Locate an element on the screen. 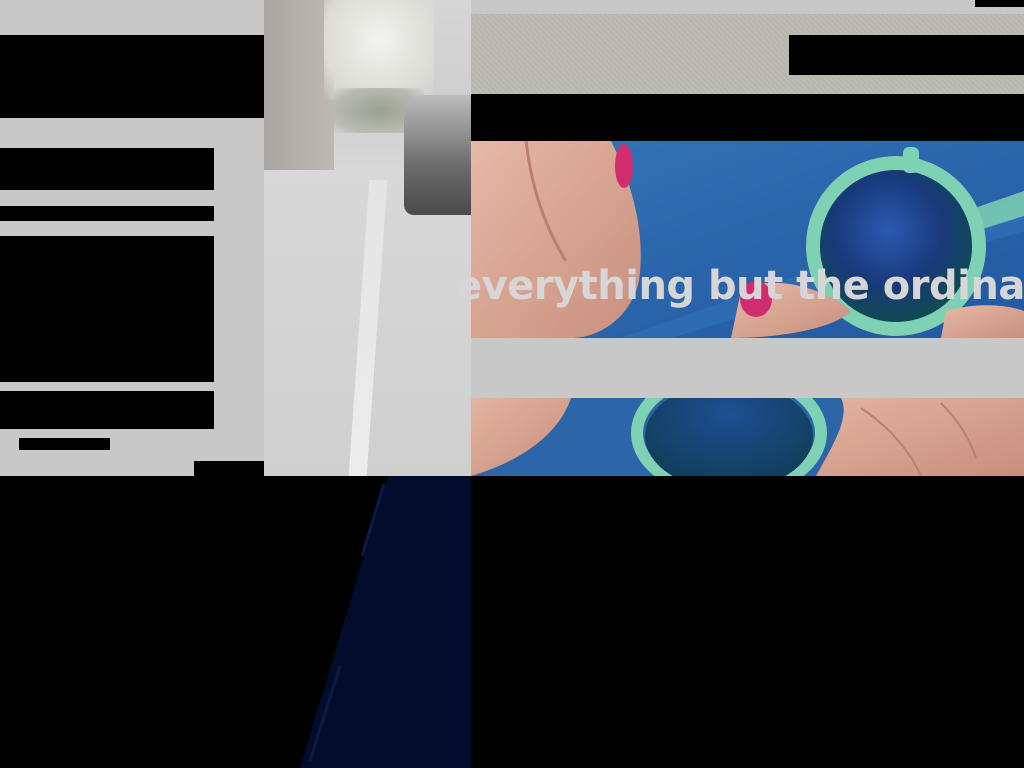 This screenshot has height=768, width=1024. header-button is located at coordinates (906, 55).